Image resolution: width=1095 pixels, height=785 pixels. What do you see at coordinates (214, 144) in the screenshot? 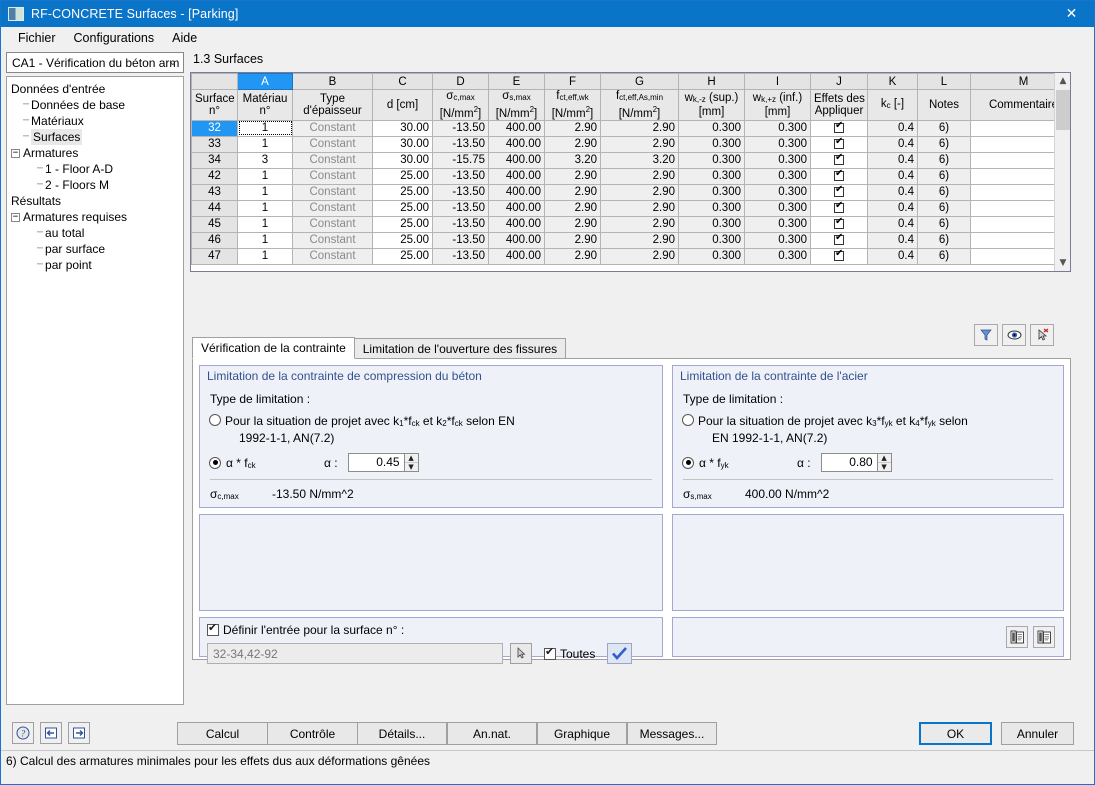
I see `cell-surface: 33` at bounding box center [214, 144].